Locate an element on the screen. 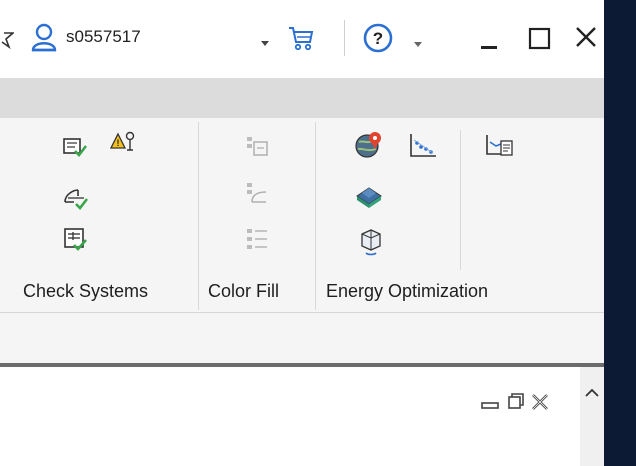  location-globe-icon is located at coordinates (369, 145).